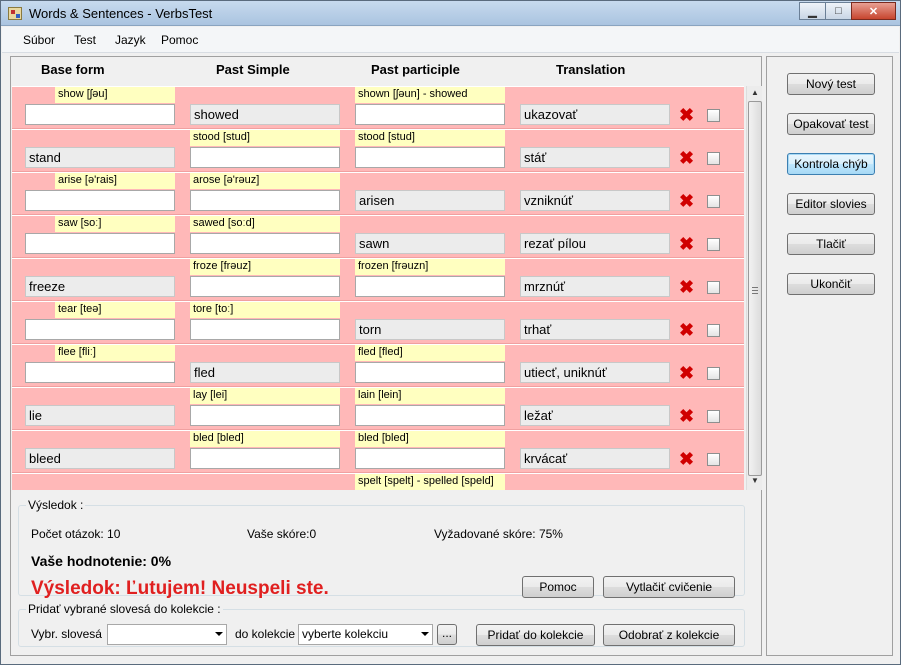 The image size is (901, 665). Describe the element at coordinates (100, 458) in the screenshot. I see `base-form-field: bleed` at that location.